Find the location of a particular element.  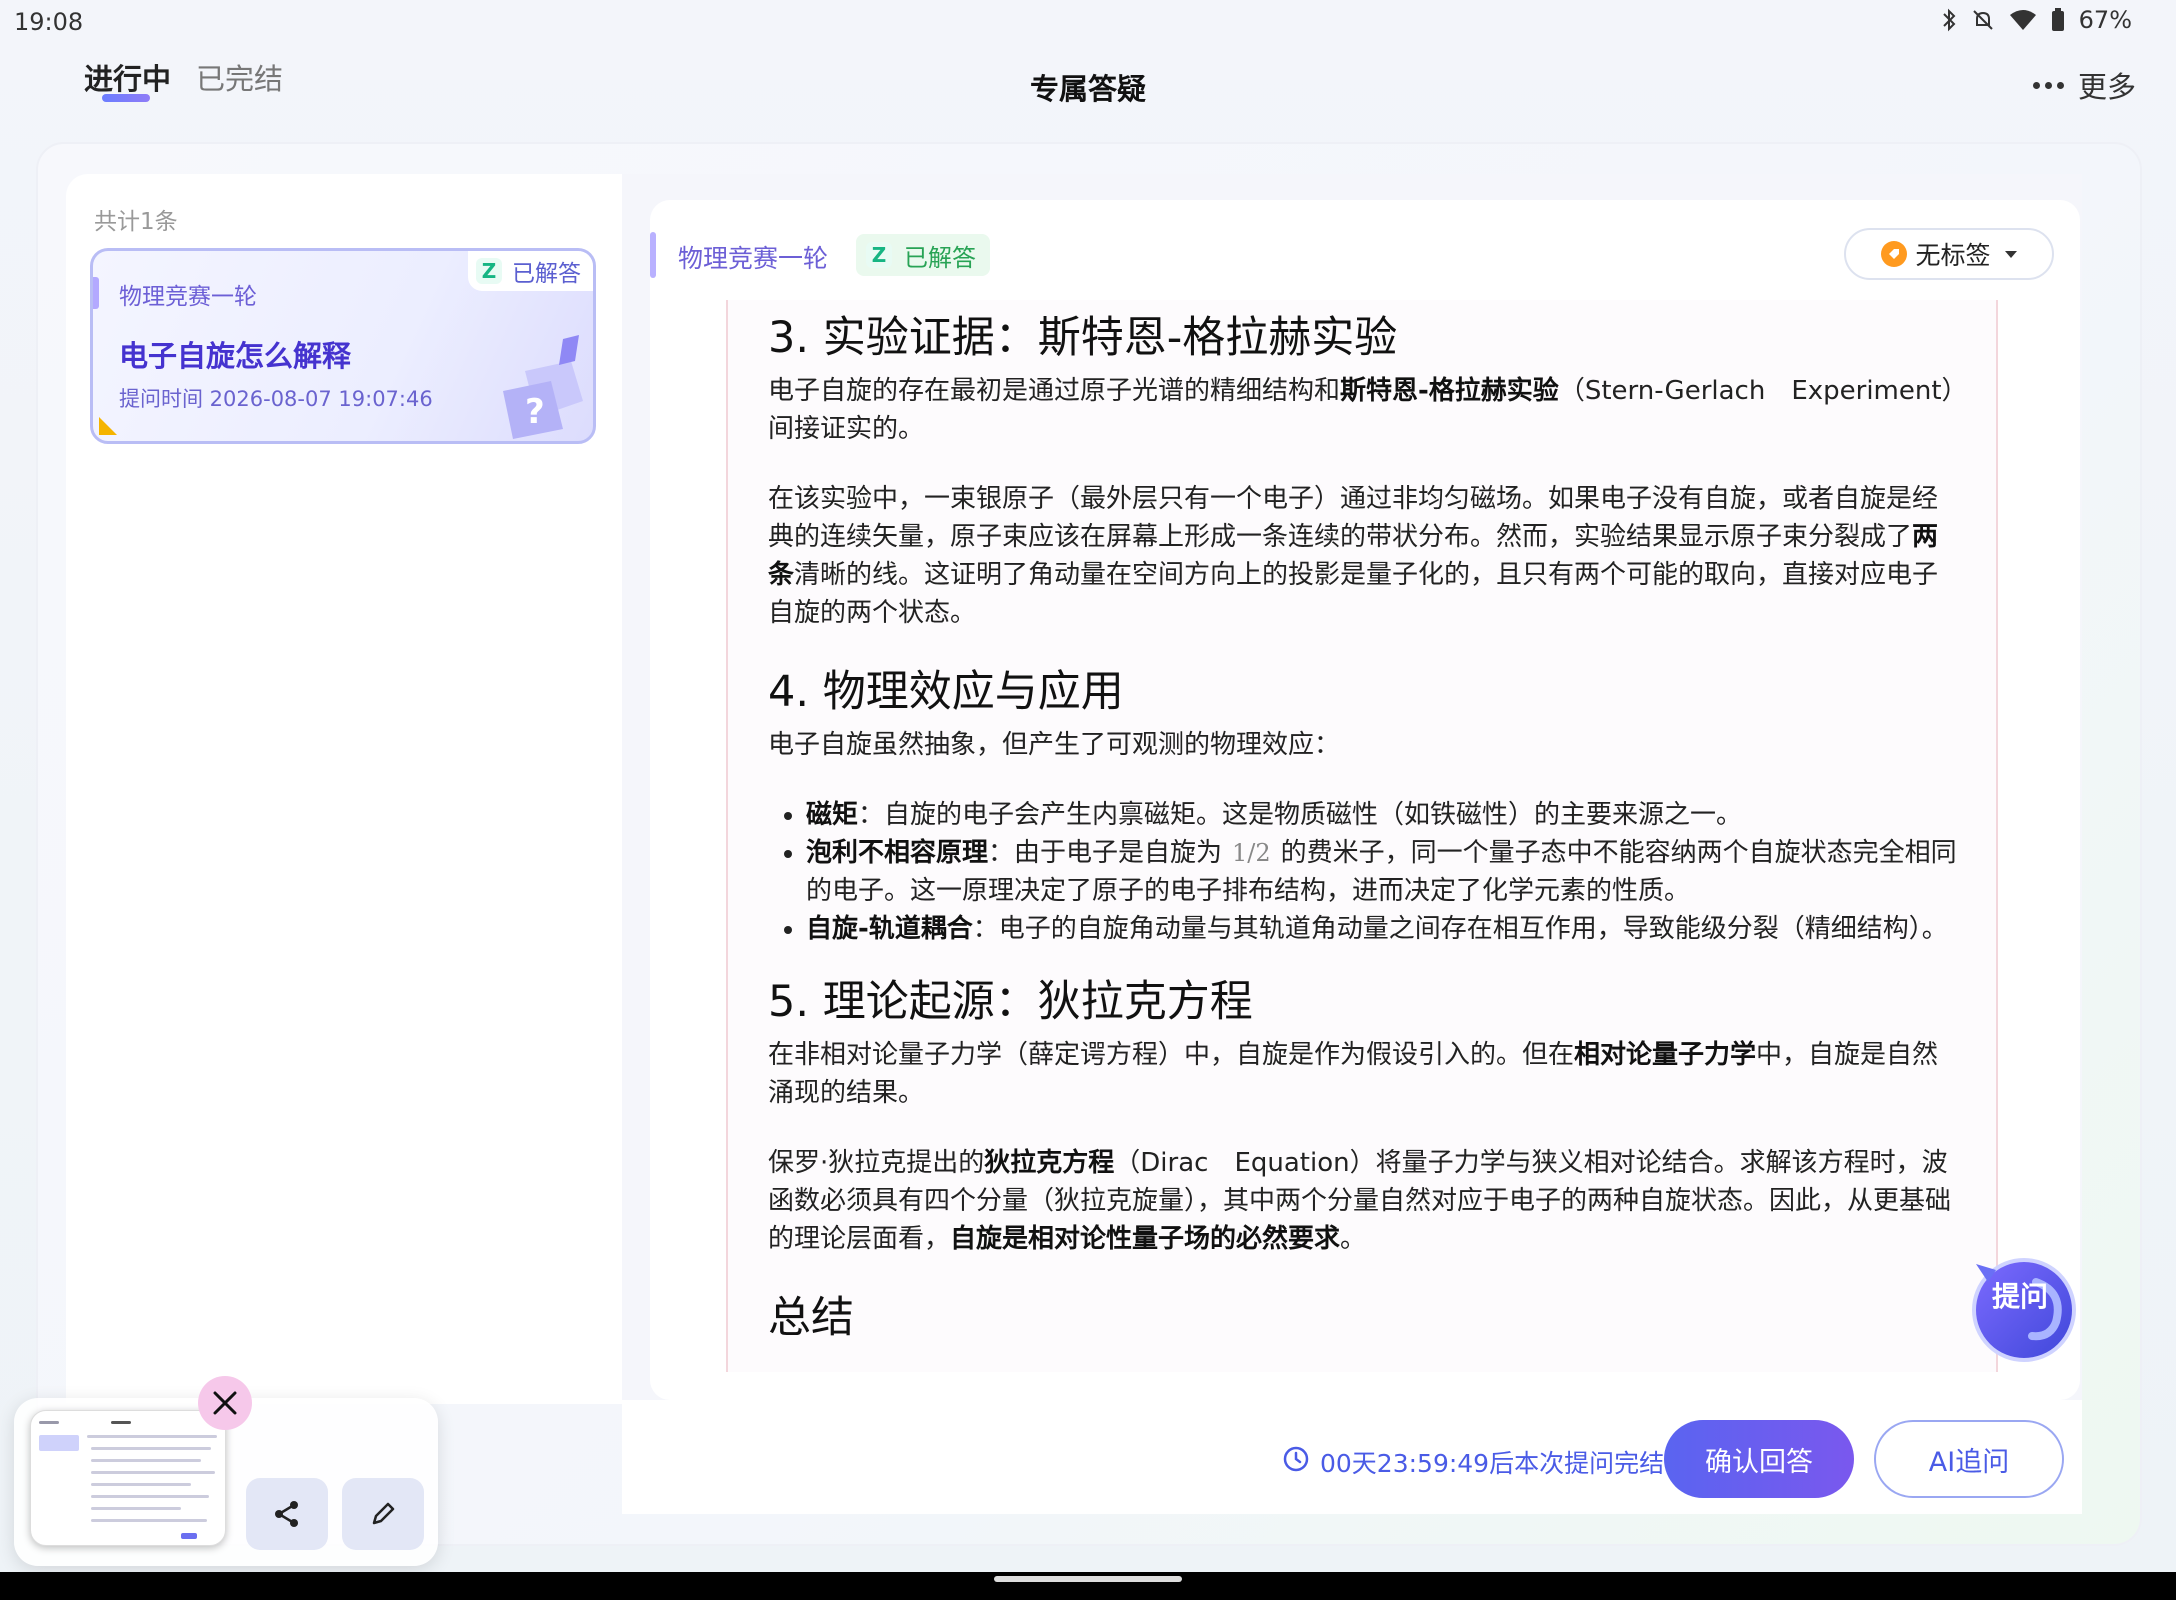

close-icon is located at coordinates (225, 1403).